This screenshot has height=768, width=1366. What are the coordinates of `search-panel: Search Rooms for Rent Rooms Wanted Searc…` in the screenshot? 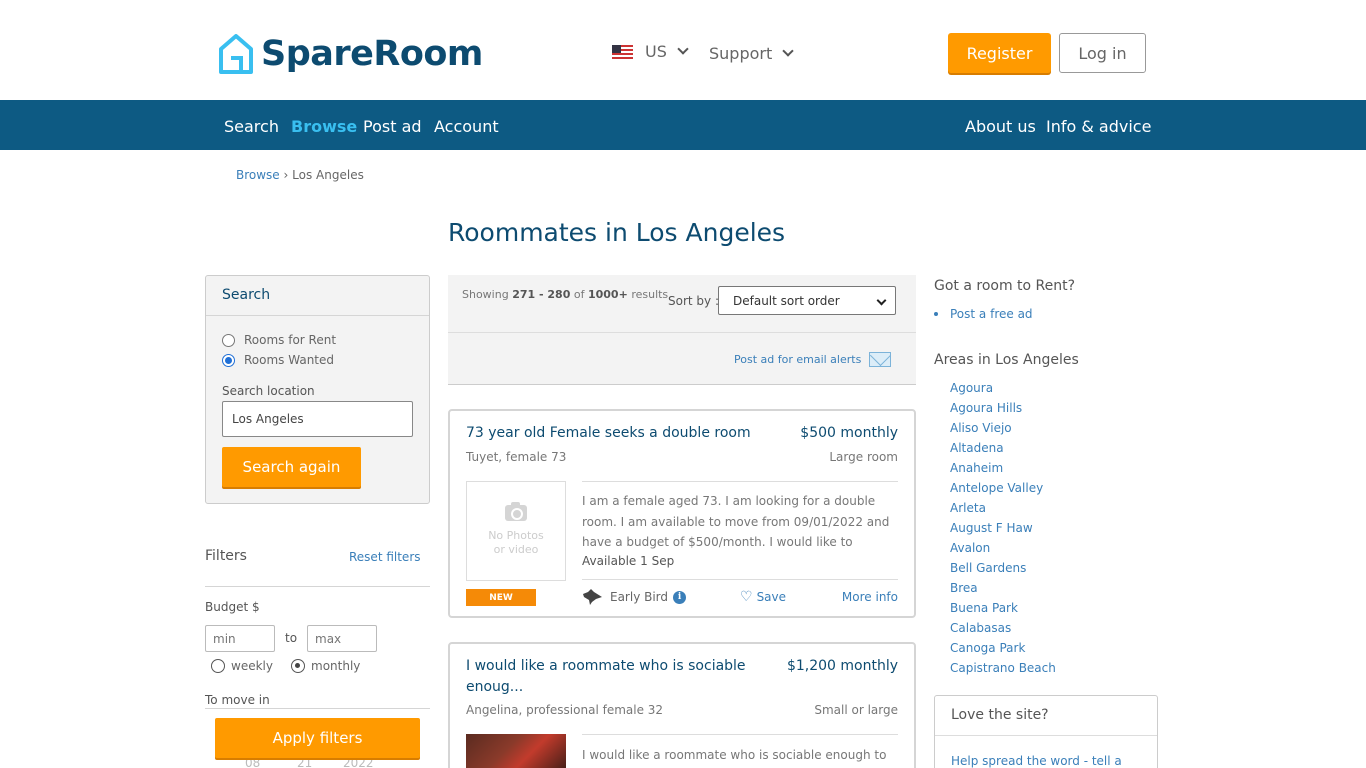 It's located at (317, 389).